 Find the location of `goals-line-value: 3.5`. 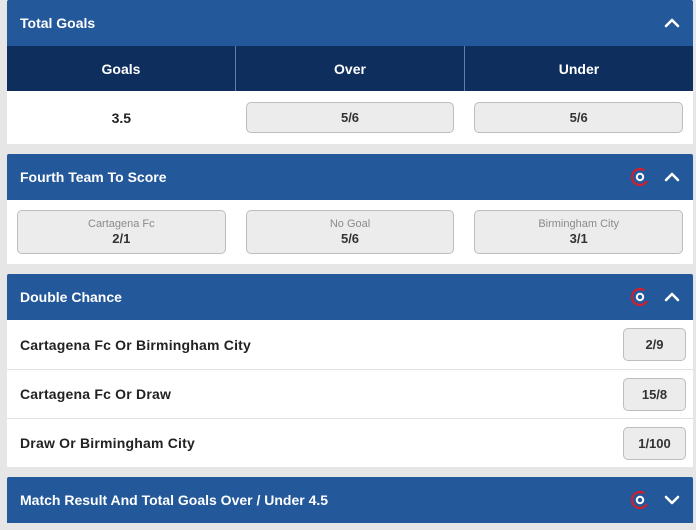

goals-line-value: 3.5 is located at coordinates (121, 117).